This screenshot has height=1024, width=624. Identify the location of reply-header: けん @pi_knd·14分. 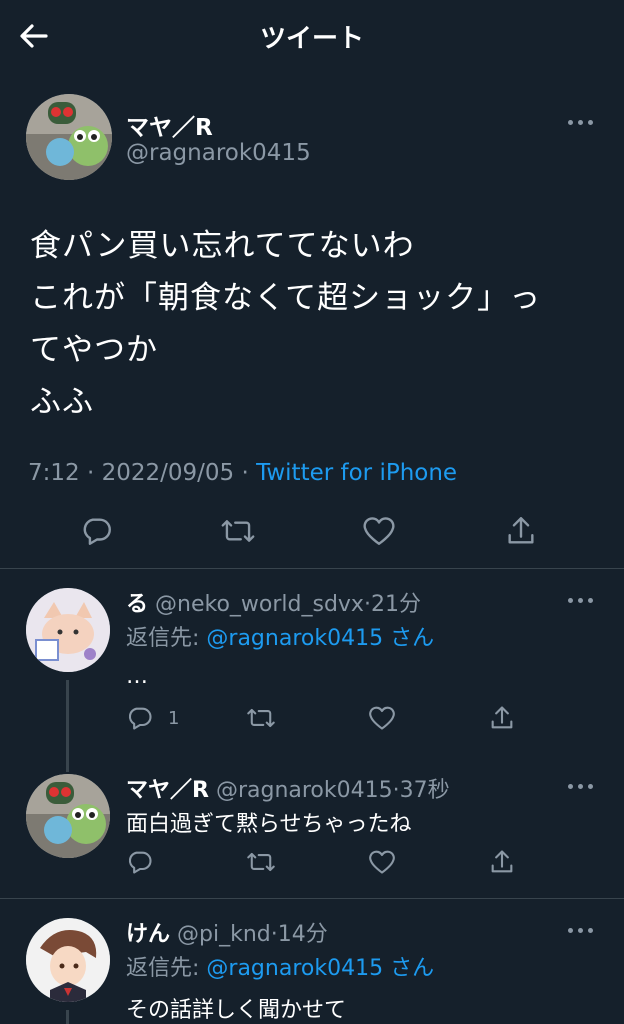
(227, 934).